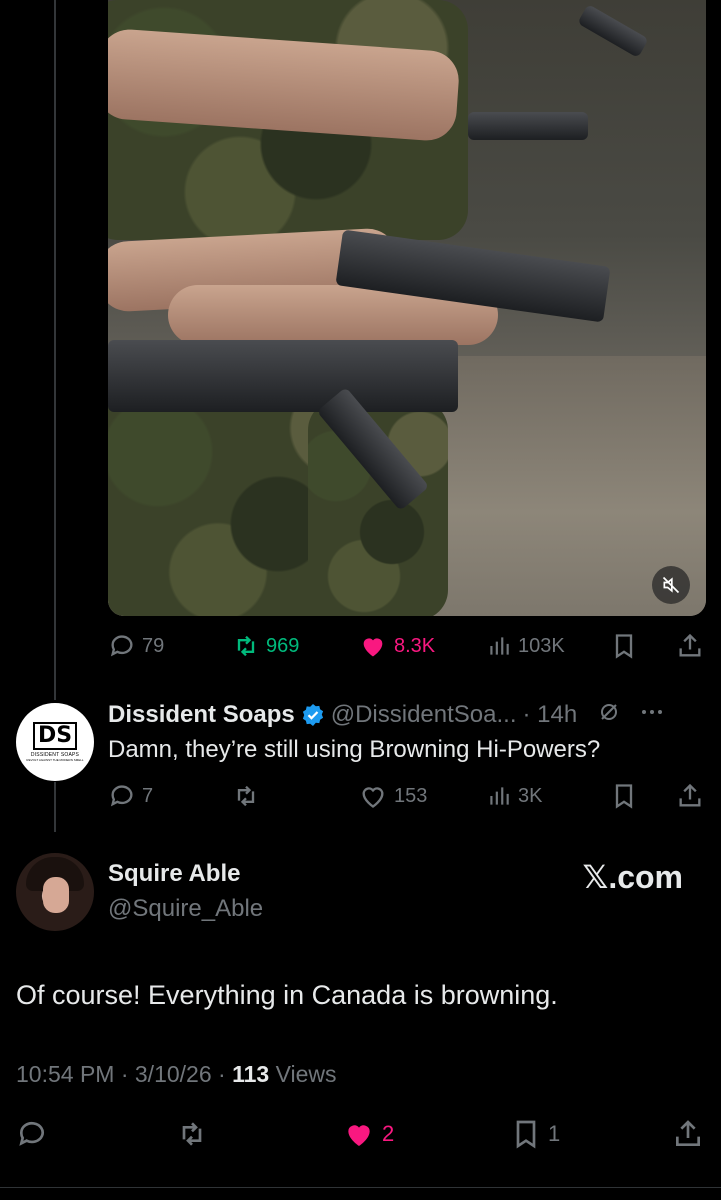 The height and width of the screenshot is (1200, 721). What do you see at coordinates (632, 877) in the screenshot?
I see `source-badge: 𝕏.com` at bounding box center [632, 877].